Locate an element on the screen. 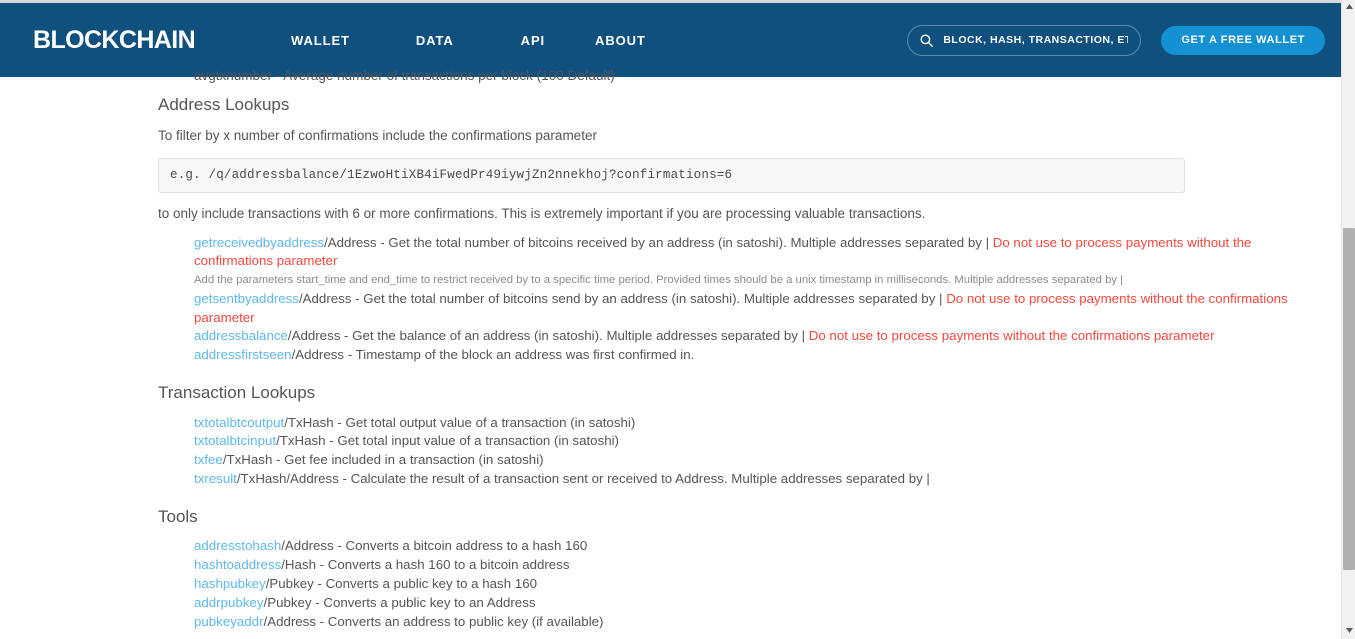  endpoint-link-getreceivedbyaddress: getreceivedbyaddress is located at coordinates (259, 242).